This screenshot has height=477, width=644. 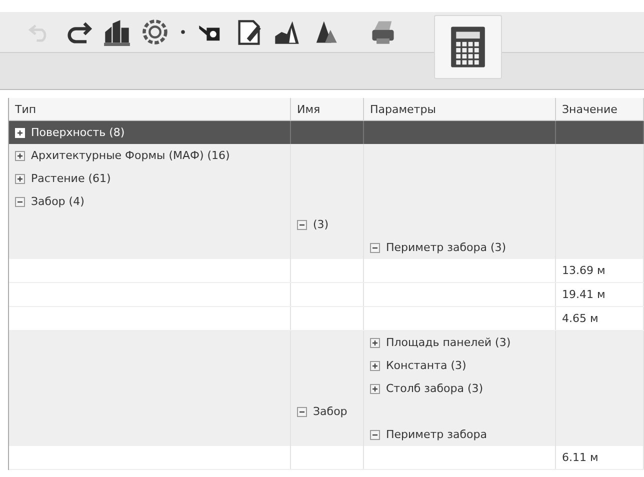 I want to click on tree-row: 4.65 м, so click(x=326, y=319).